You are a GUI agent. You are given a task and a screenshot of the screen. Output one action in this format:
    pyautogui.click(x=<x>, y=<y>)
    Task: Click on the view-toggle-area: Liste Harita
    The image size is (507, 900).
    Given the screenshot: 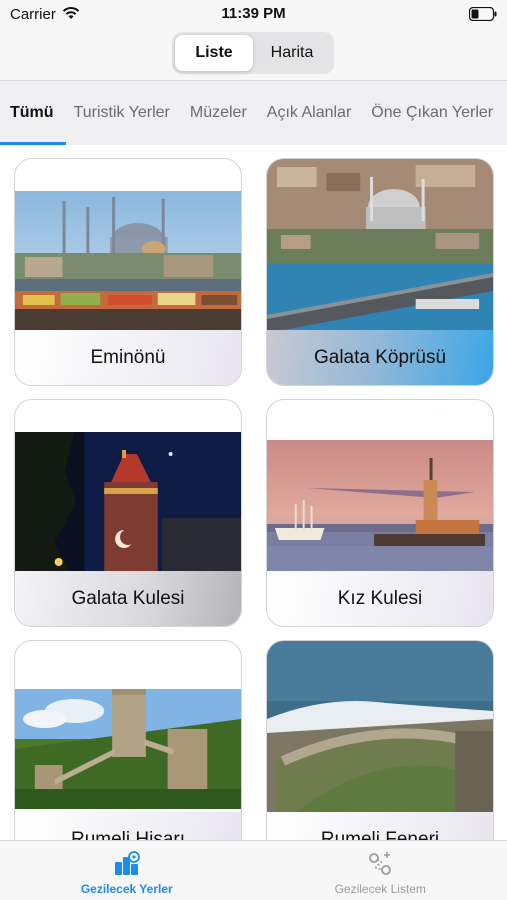 What is the action you would take?
    pyautogui.click(x=253, y=55)
    